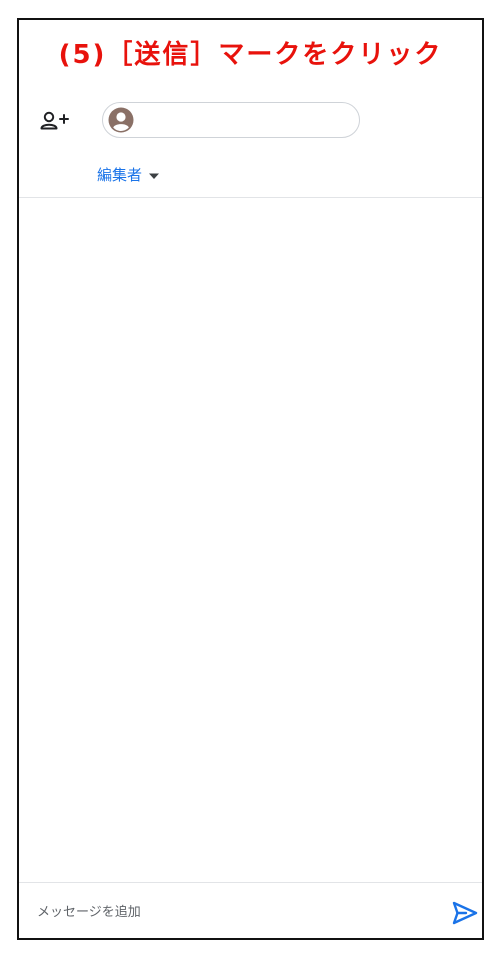 This screenshot has width=504, height=956. I want to click on recipient-input, so click(231, 120).